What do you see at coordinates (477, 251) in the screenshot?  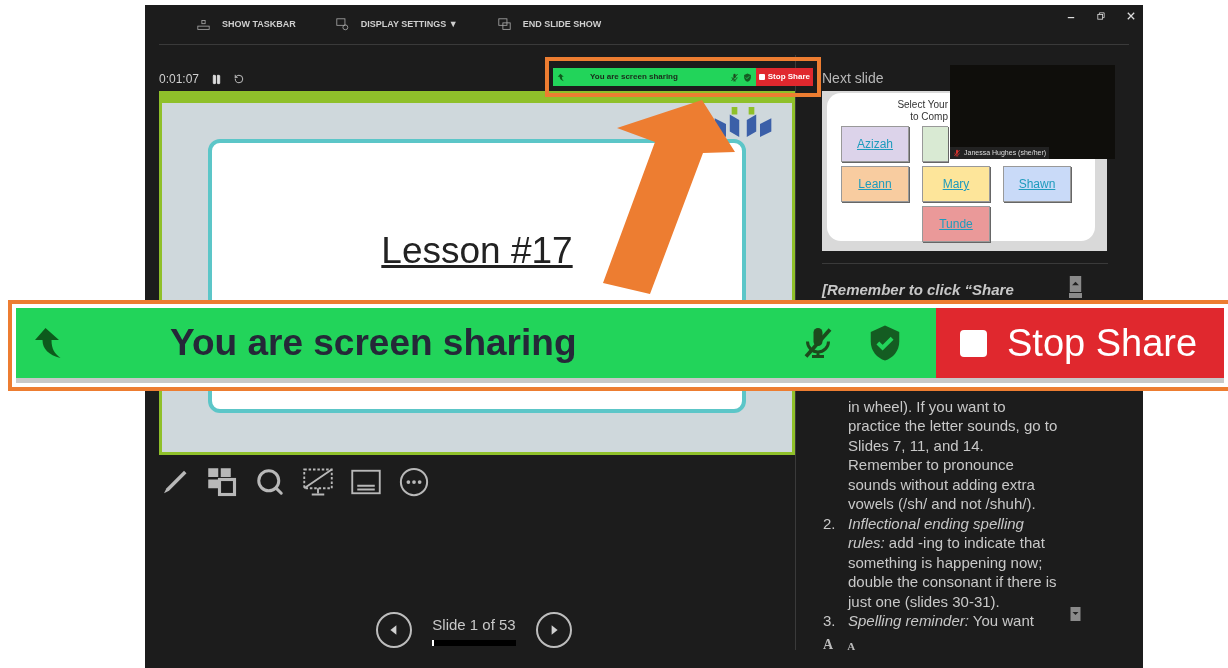 I see `slide-title: Lesson #17` at bounding box center [477, 251].